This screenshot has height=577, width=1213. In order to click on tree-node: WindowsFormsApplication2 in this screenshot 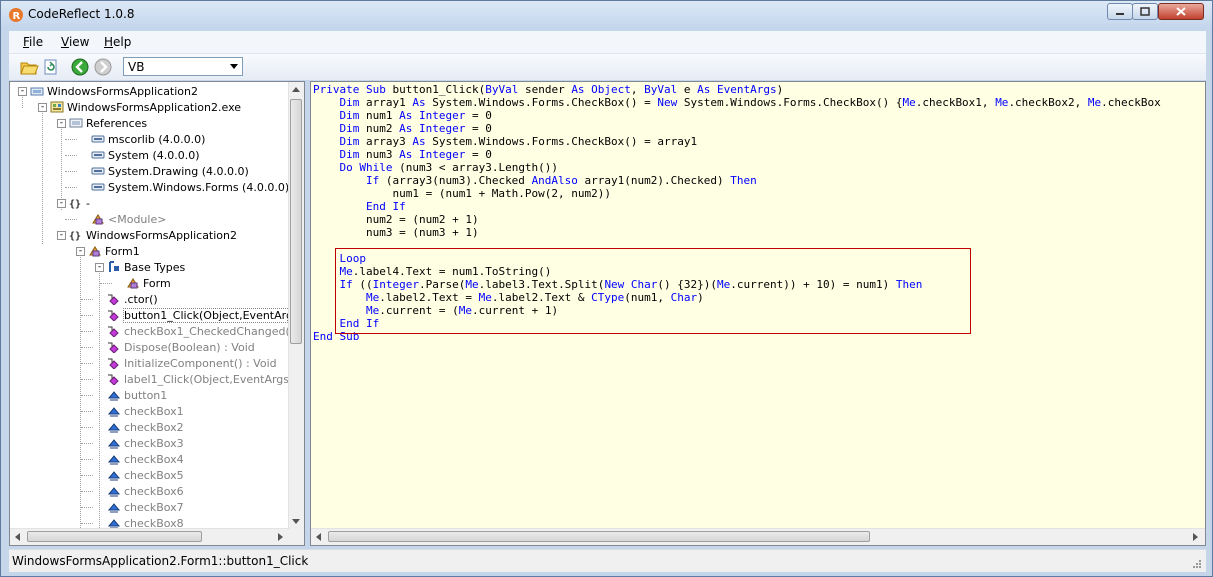, I will do `click(114, 91)`.